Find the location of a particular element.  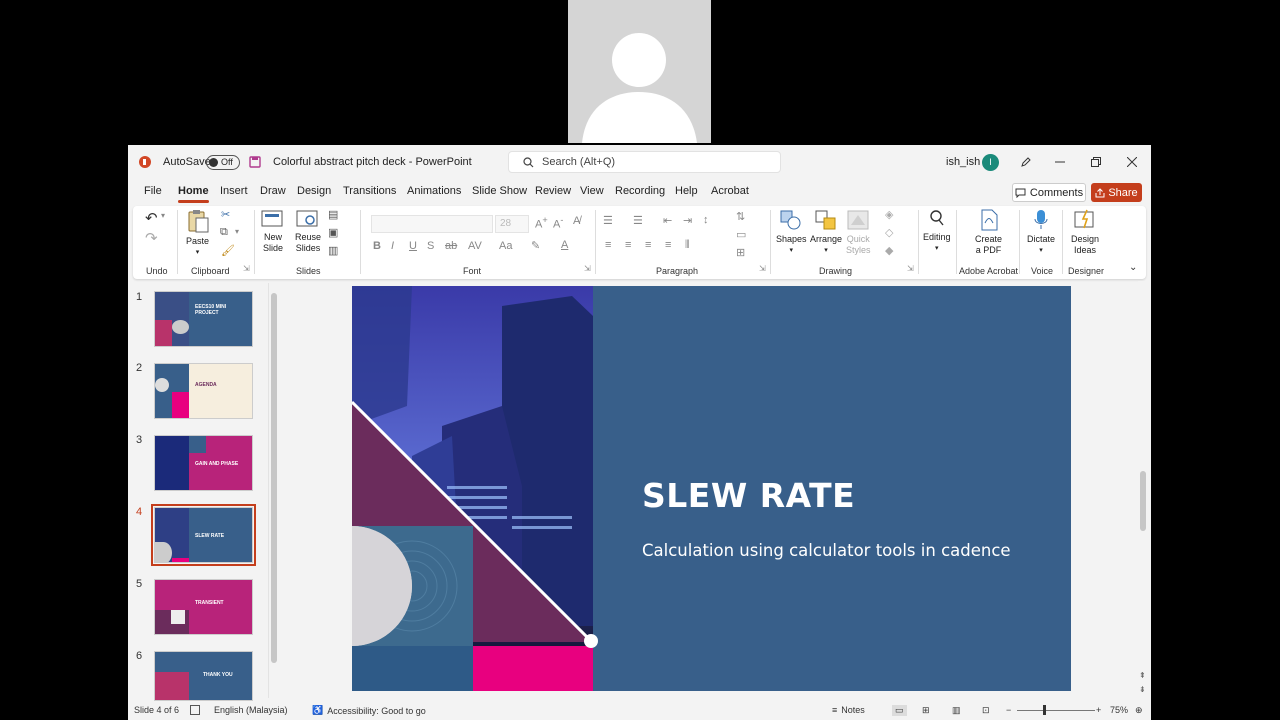

cut-icon: ✂ is located at coordinates (225, 214).